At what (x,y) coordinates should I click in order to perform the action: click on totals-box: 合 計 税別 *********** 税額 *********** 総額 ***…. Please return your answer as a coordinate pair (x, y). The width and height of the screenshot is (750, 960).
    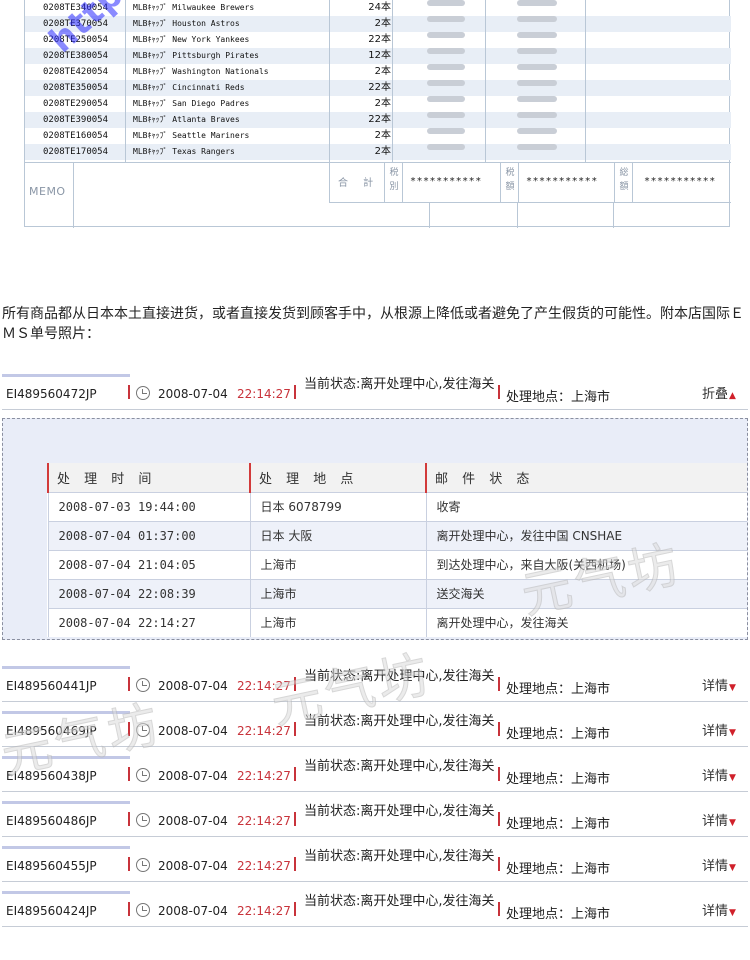
    Looking at the image, I should click on (530, 183).